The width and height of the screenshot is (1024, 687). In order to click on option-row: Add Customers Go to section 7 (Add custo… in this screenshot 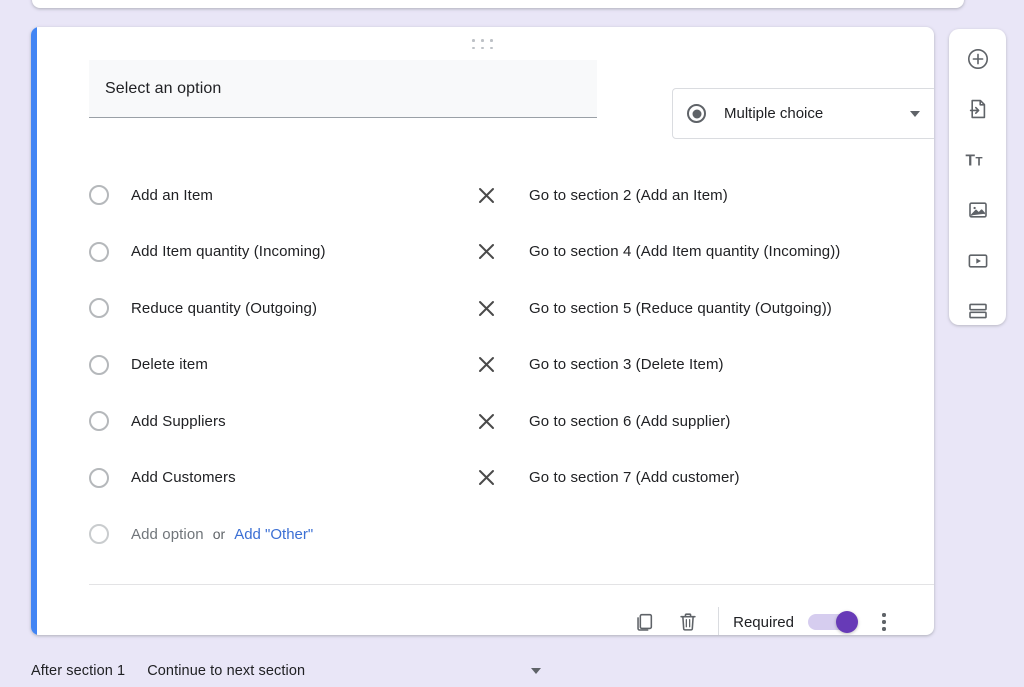, I will do `click(511, 478)`.